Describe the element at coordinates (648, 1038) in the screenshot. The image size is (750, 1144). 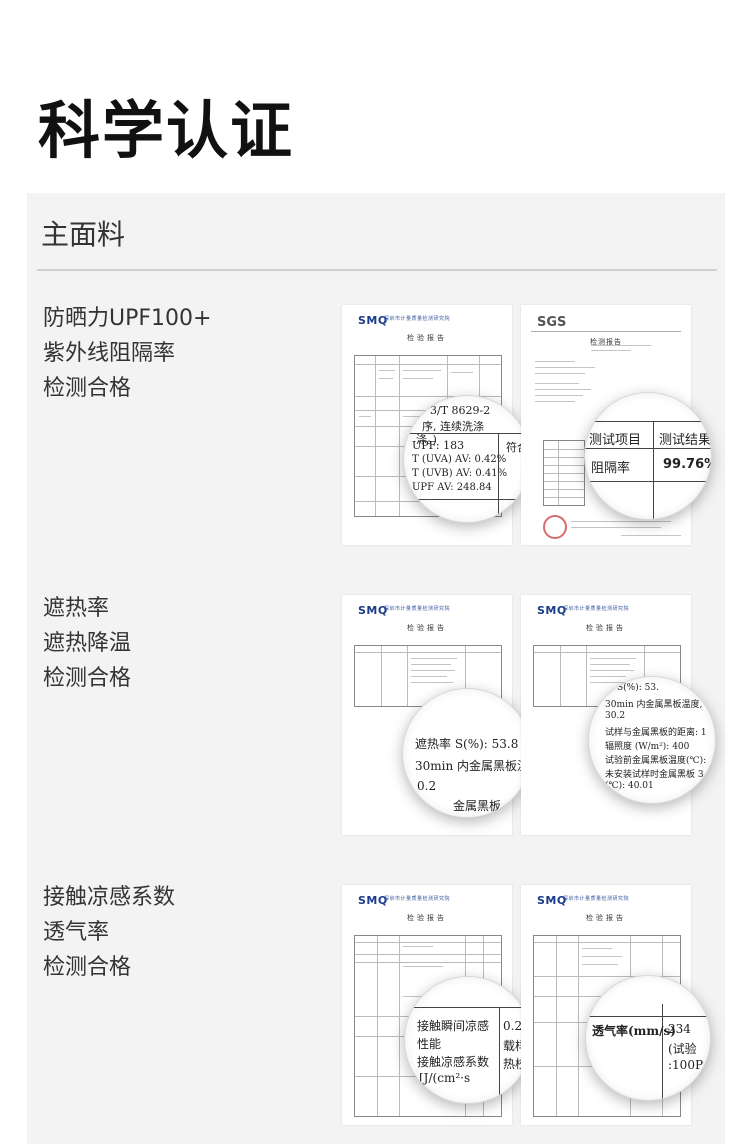
I see `magnifier-air: 透气率(mm/s) 234 (试验 :100P` at that location.